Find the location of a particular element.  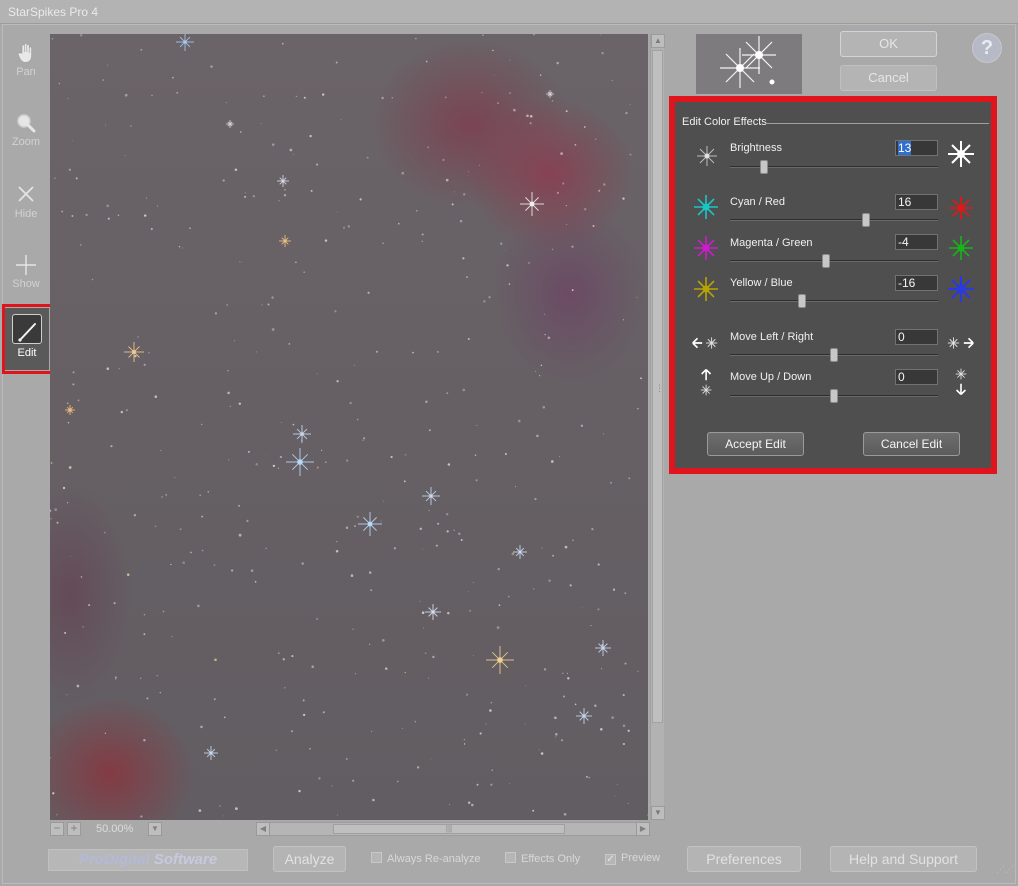

splitter-grip-icon: ⋮ is located at coordinates (659, 388).